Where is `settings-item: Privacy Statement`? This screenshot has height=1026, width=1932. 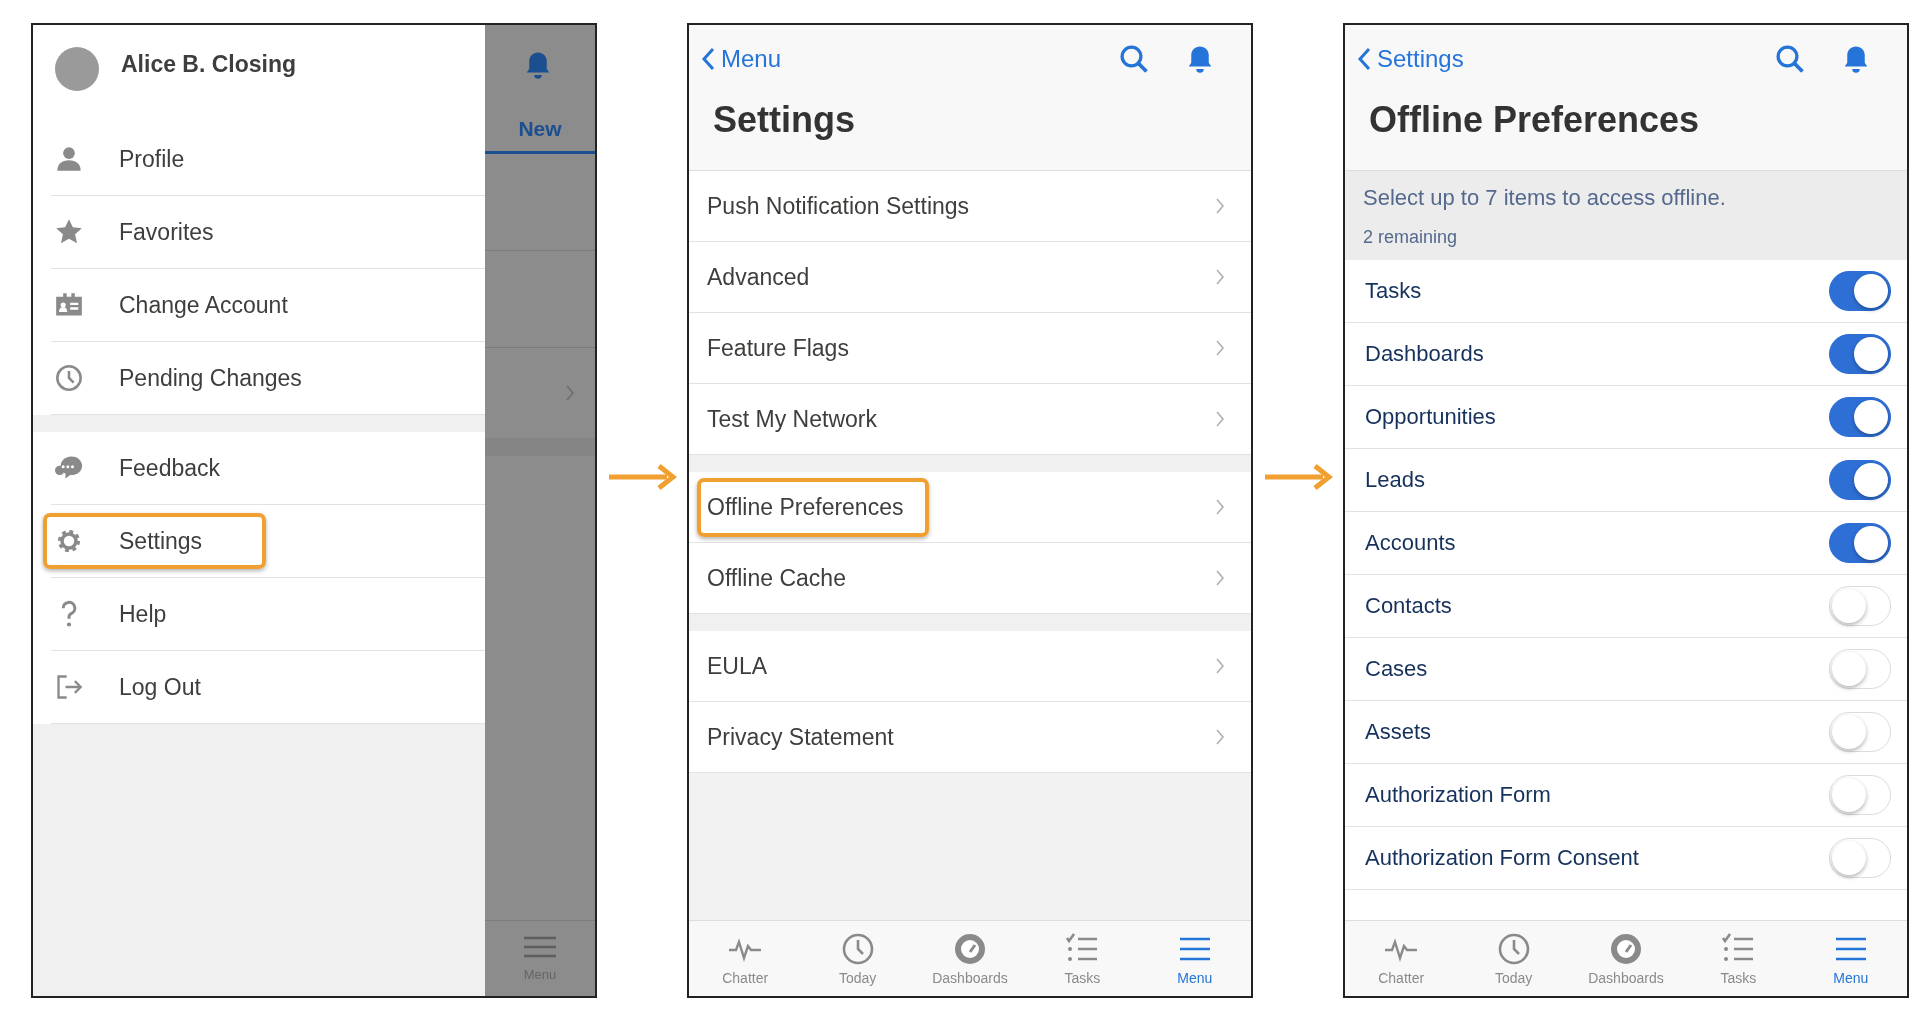
settings-item: Privacy Statement is located at coordinates (970, 737).